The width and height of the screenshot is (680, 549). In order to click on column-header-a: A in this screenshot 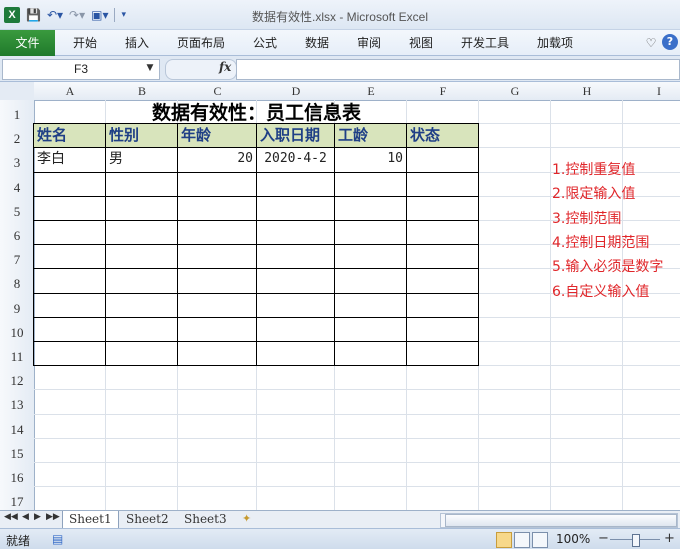, I will do `click(70, 91)`.